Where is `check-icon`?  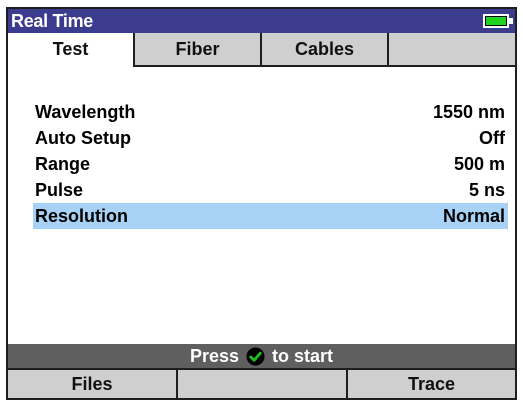
check-icon is located at coordinates (255, 356).